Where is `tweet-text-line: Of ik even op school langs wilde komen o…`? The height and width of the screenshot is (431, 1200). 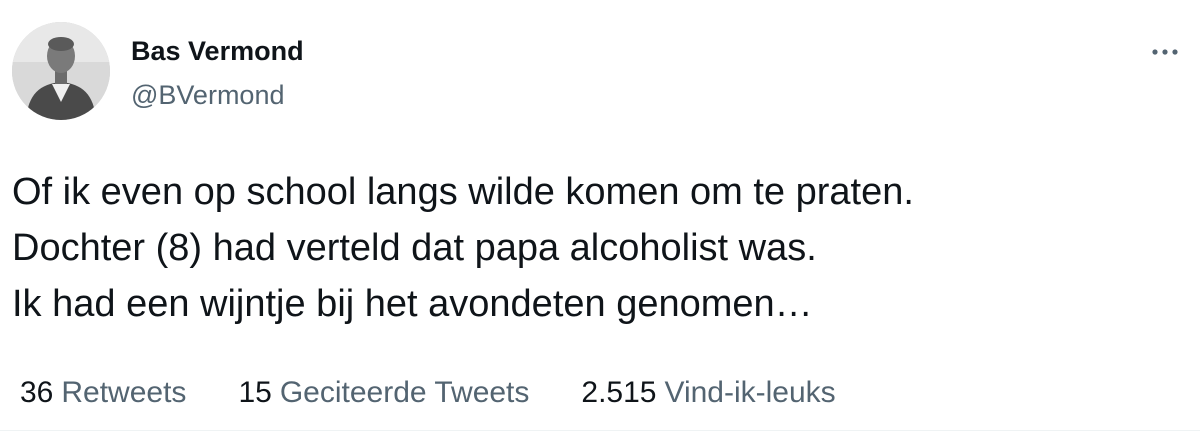 tweet-text-line: Of ik even op school langs wilde komen o… is located at coordinates (463, 192).